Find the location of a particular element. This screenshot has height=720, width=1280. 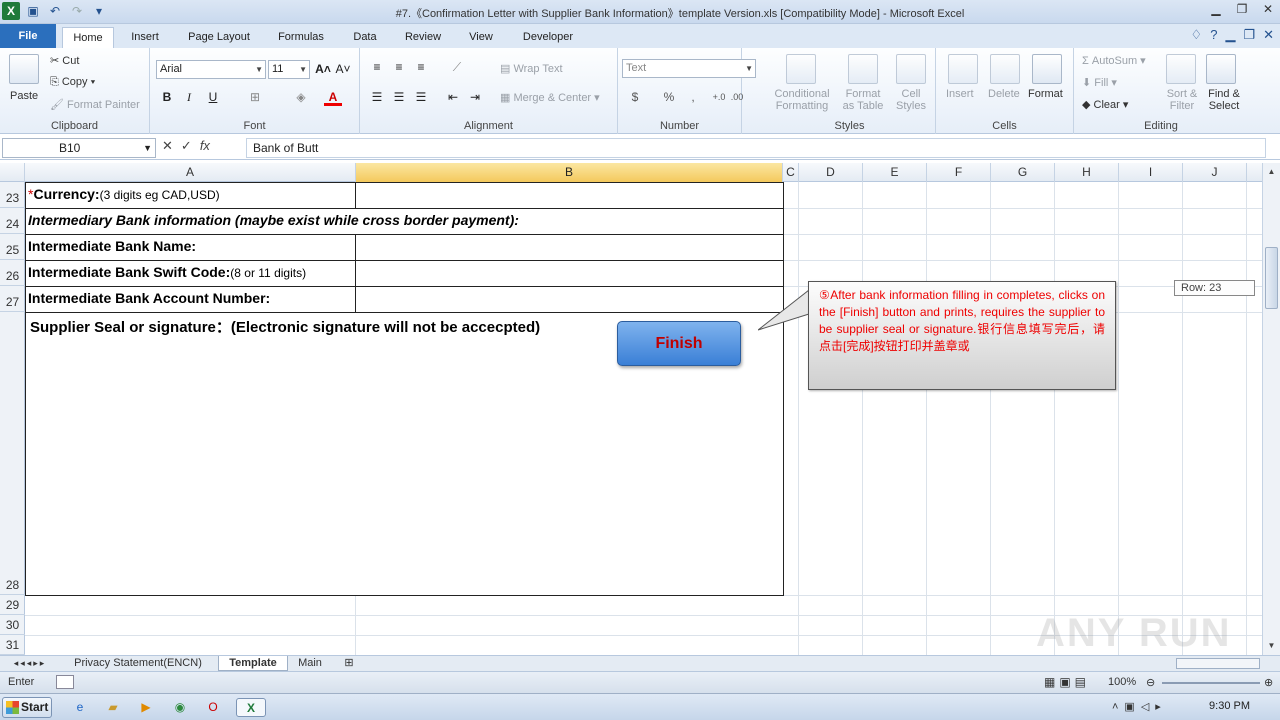

chrome-icon: ◉ is located at coordinates (180, 707).